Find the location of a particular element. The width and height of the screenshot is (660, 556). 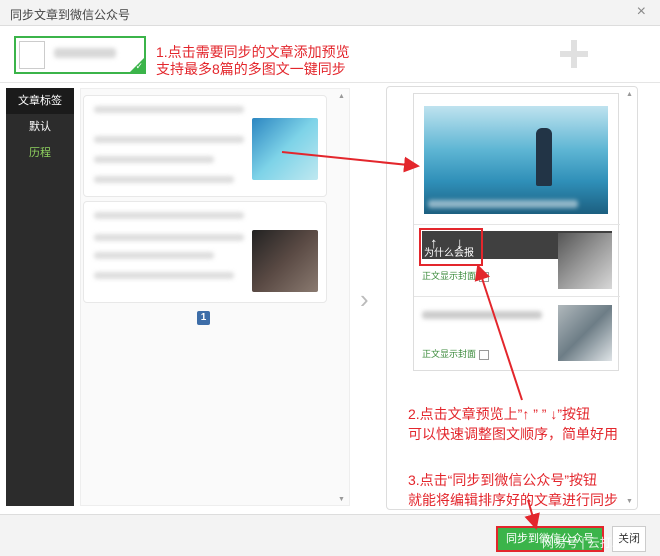

preview-item-title-blurred is located at coordinates (482, 315).